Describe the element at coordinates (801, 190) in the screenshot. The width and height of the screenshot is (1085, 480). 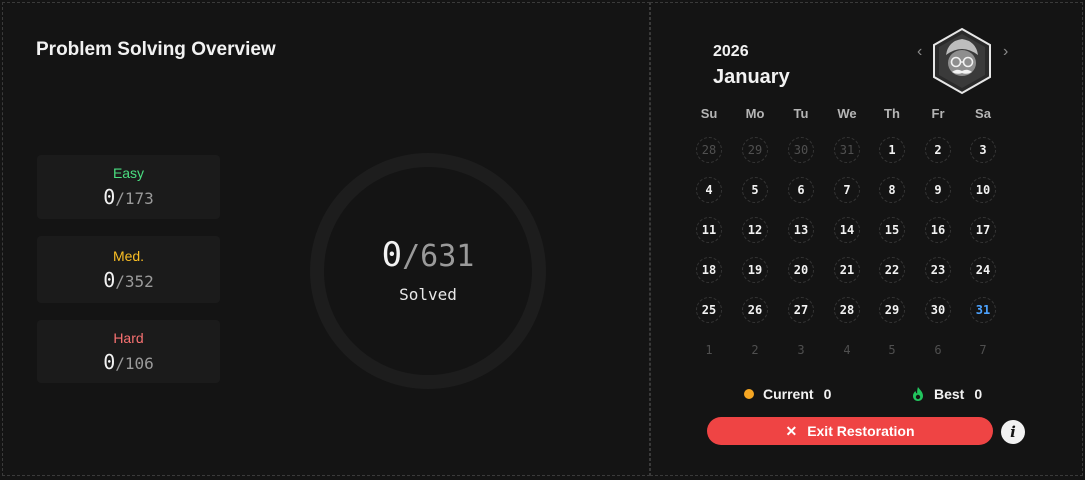
I see `calendar-day: 6` at that location.